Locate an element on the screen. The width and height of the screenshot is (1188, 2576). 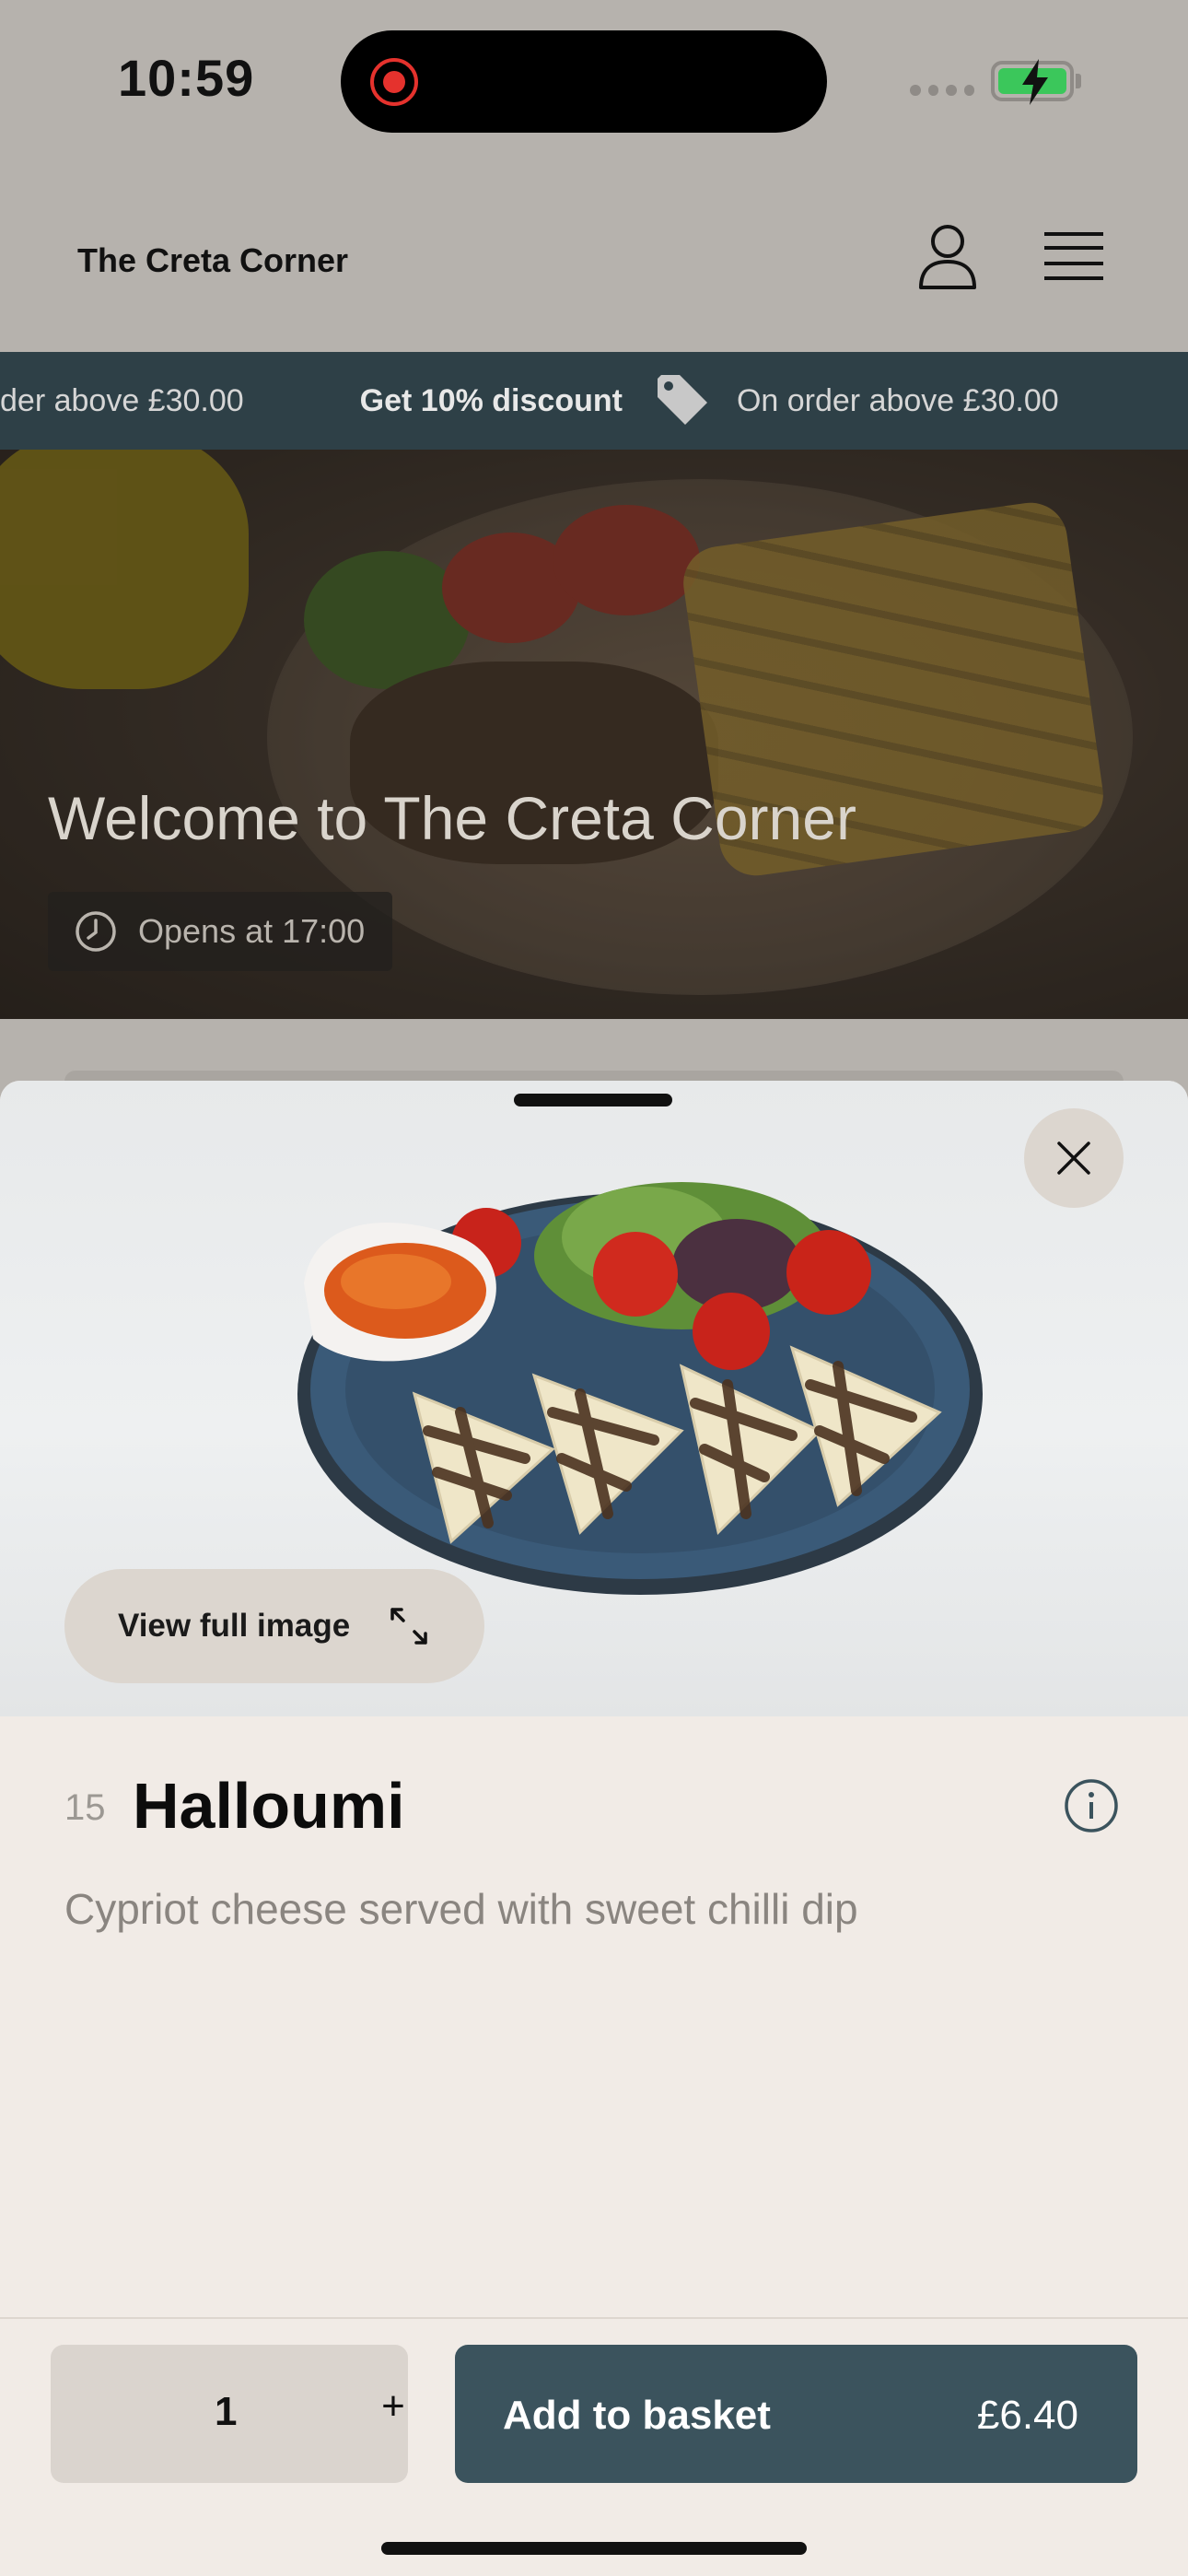
item-price: £6.40 is located at coordinates (1027, 2415).